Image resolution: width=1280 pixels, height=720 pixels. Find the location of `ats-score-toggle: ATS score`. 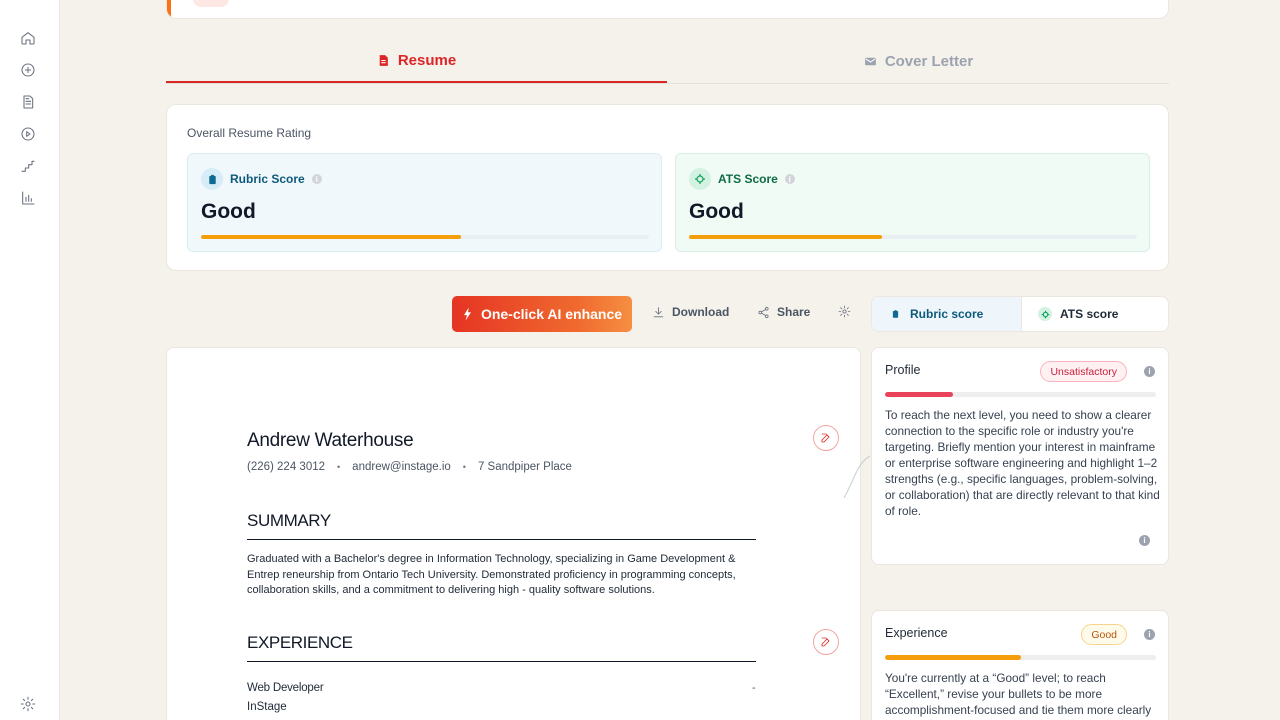

ats-score-toggle: ATS score is located at coordinates (1094, 314).